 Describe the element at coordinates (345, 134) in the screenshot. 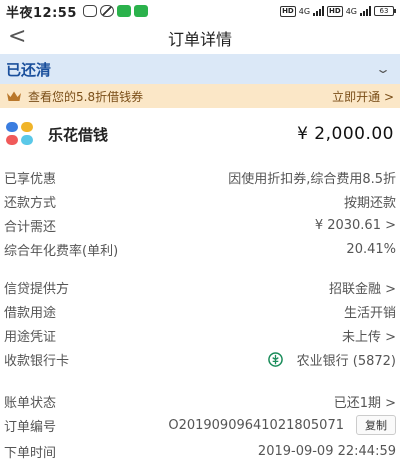

I see `loan-amount: ¥ 2,000.00` at that location.